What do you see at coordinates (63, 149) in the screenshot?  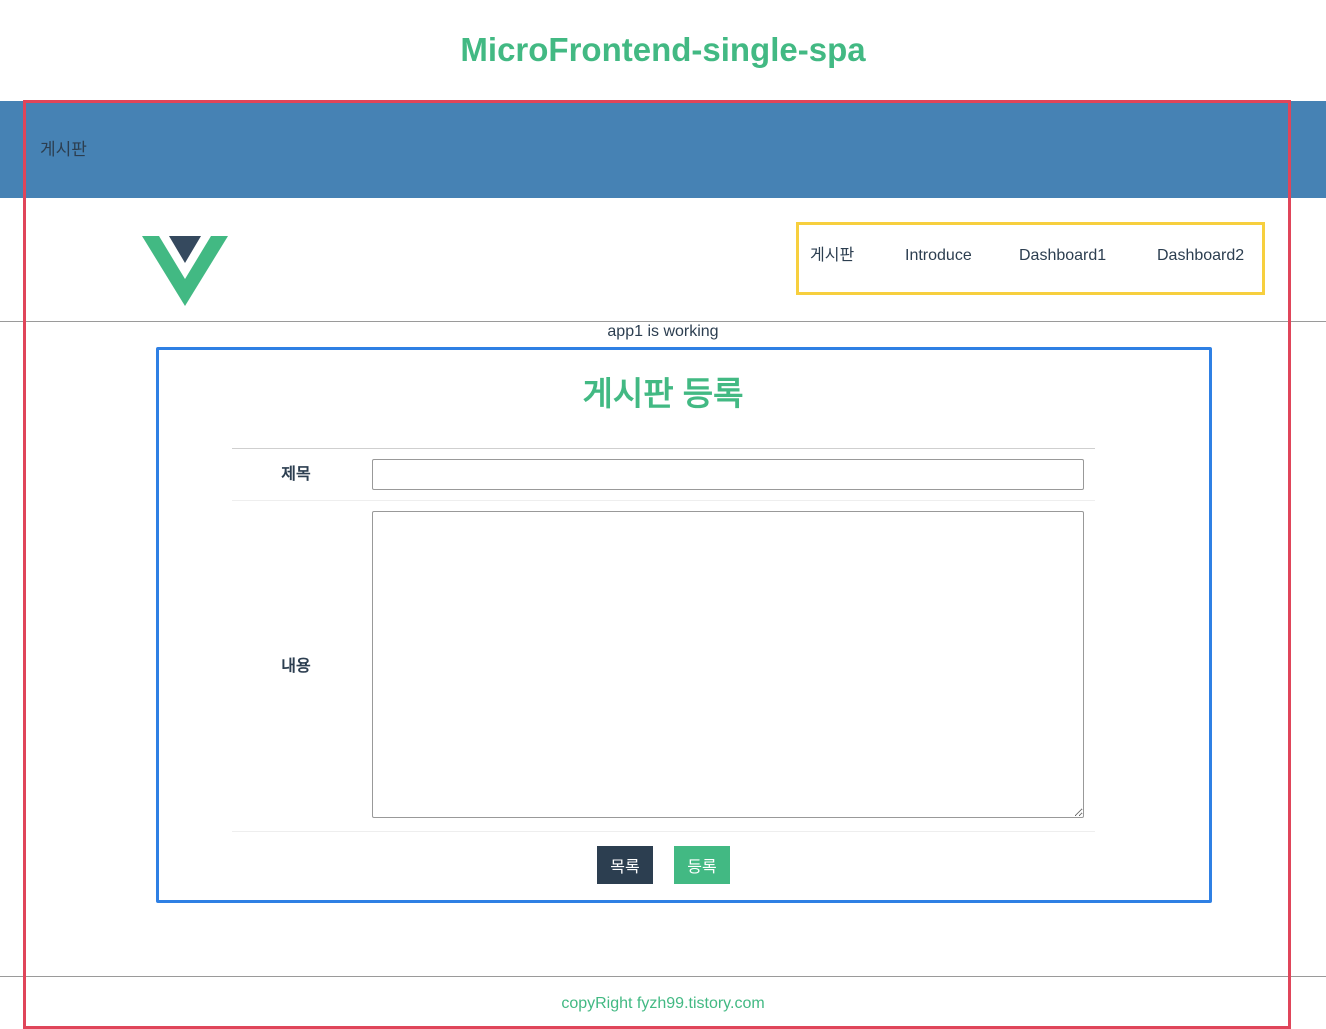 I see `top-bar-label: 게시판` at bounding box center [63, 149].